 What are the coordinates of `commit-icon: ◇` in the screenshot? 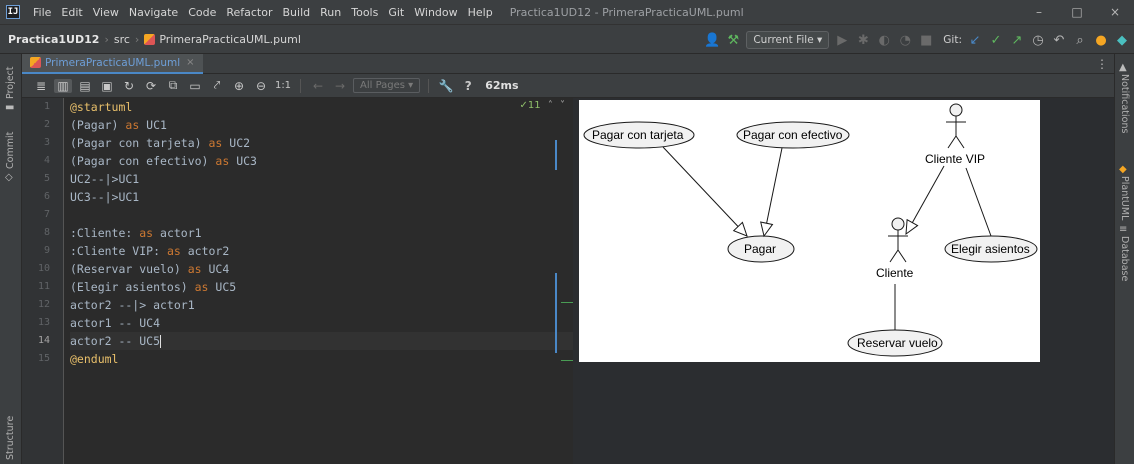 It's located at (9, 177).